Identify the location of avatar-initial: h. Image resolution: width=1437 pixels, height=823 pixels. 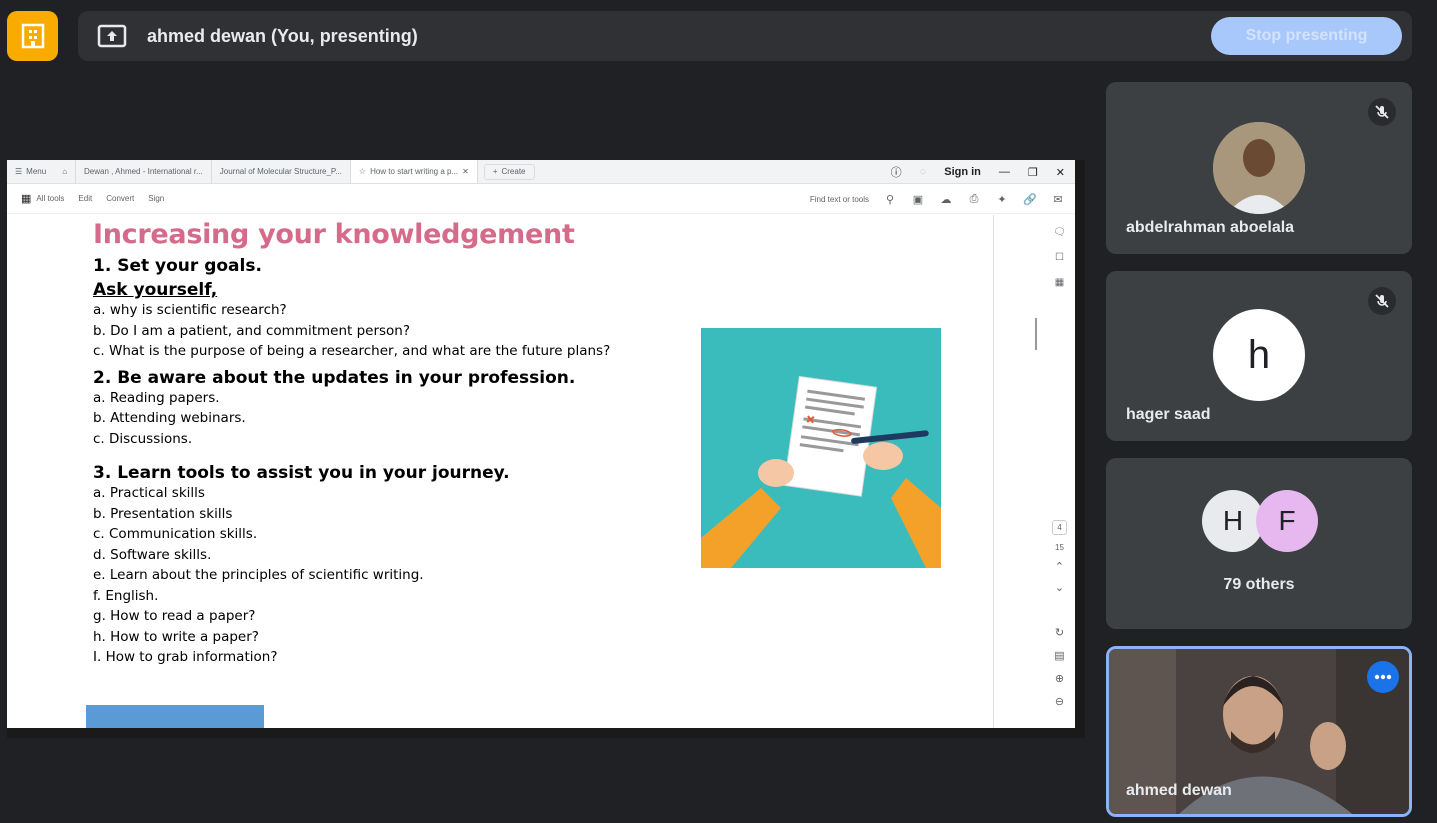
(1259, 354).